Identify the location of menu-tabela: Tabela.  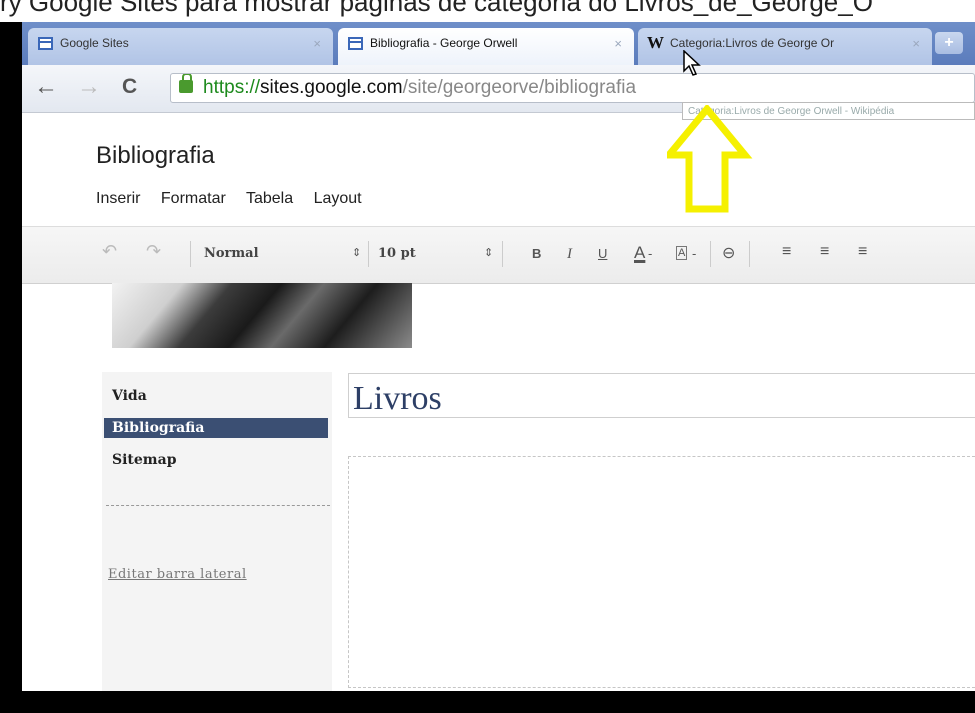
(269, 198).